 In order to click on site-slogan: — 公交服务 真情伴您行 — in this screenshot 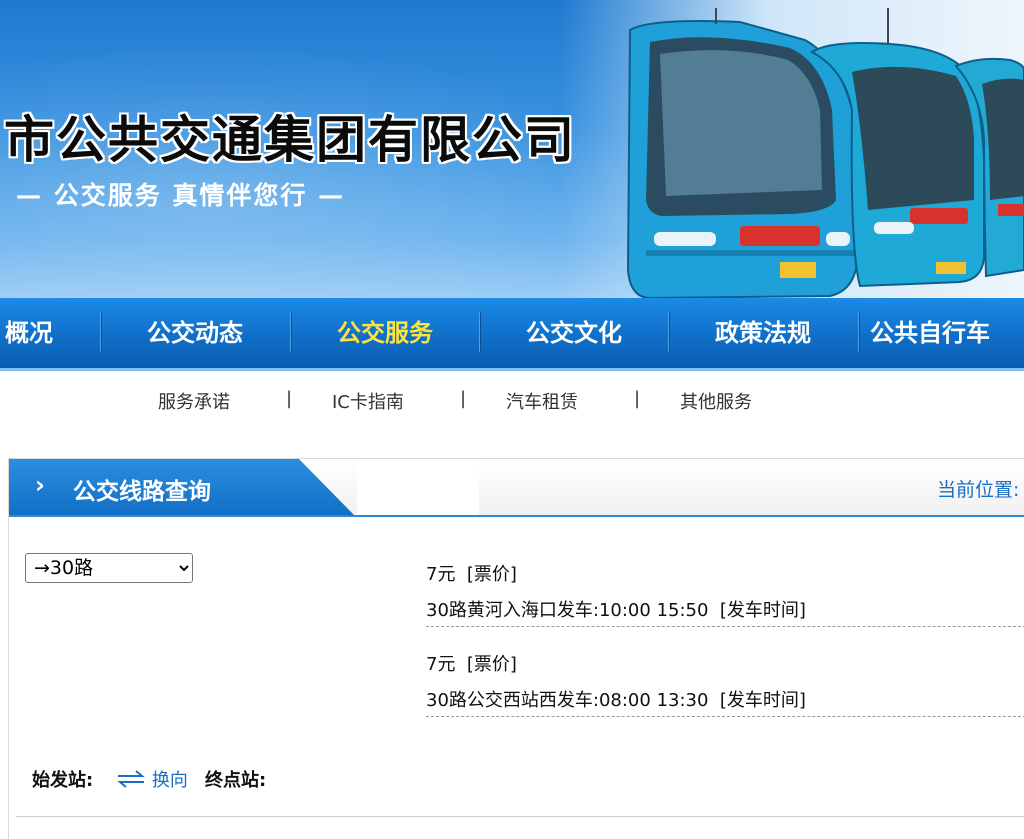, I will do `click(181, 195)`.